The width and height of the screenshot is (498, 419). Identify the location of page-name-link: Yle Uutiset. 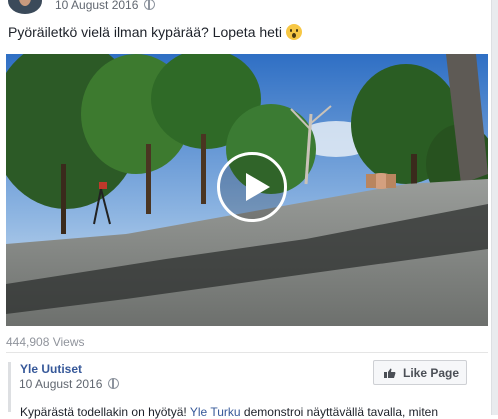
(51, 369).